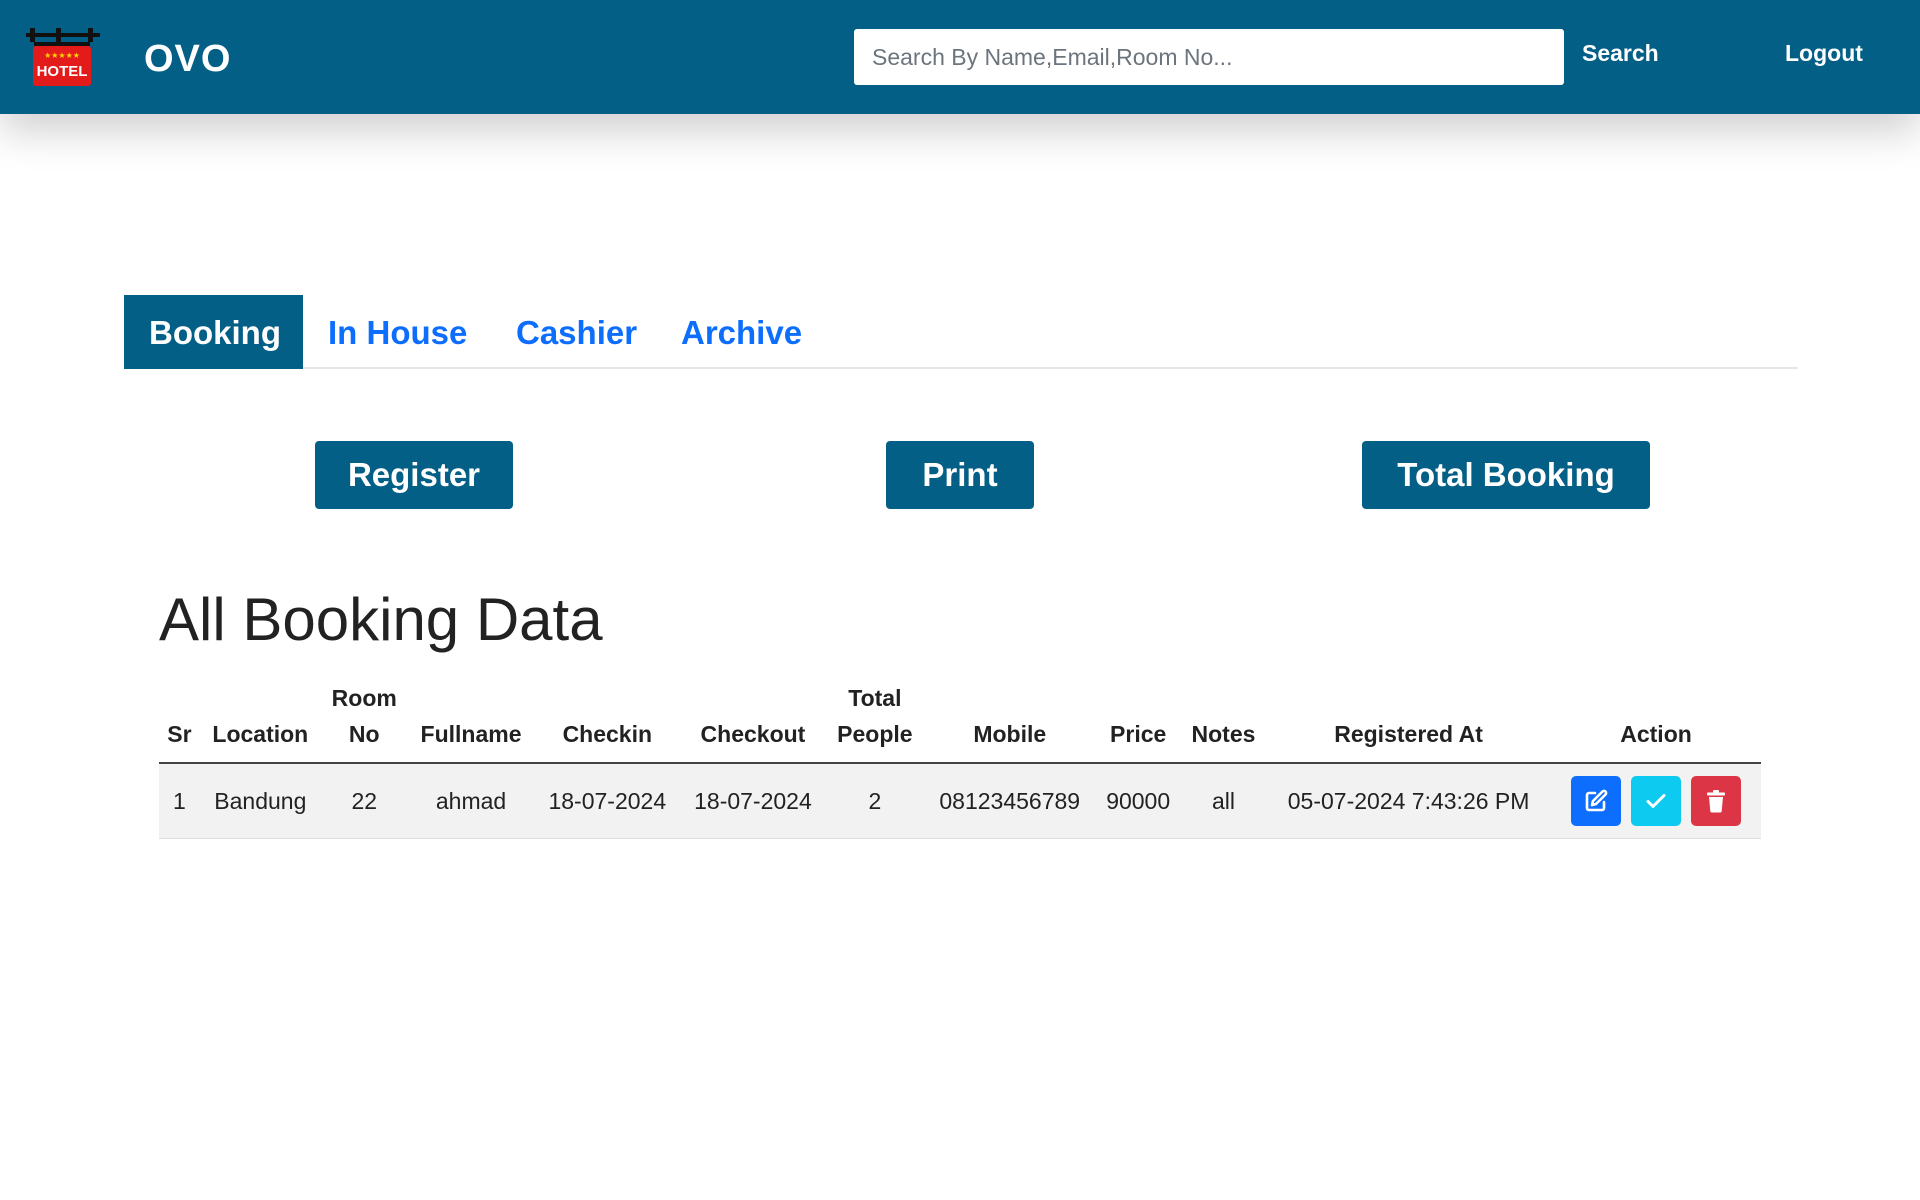 The width and height of the screenshot is (1920, 1200). What do you see at coordinates (381, 619) in the screenshot?
I see `page-title: All Booking Data` at bounding box center [381, 619].